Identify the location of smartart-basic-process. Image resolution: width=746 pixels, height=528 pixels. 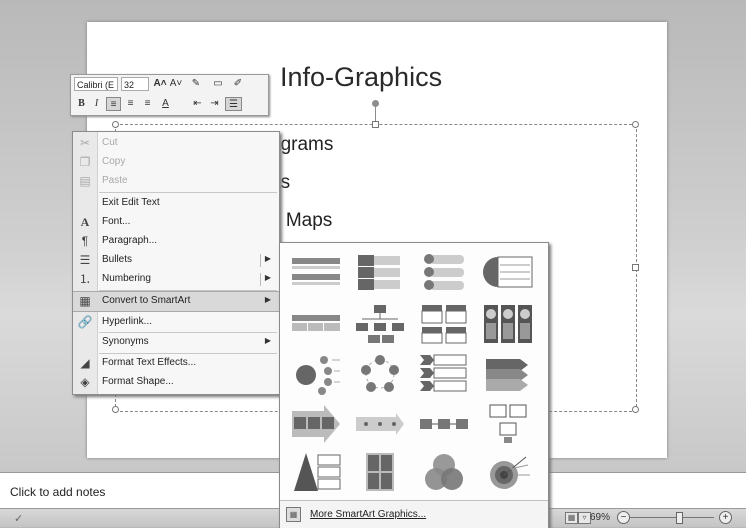
(316, 424).